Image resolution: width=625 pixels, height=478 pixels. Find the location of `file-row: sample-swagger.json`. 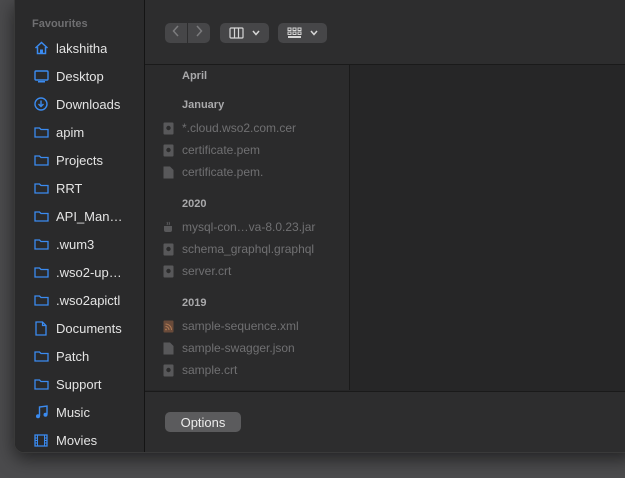

file-row: sample-swagger.json is located at coordinates (254, 348).